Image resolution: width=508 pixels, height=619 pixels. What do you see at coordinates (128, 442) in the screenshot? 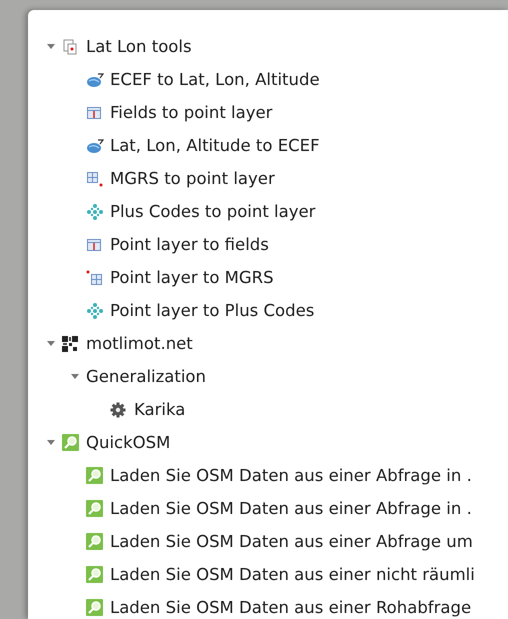
I see `tree-item: QuickOSM` at bounding box center [128, 442].